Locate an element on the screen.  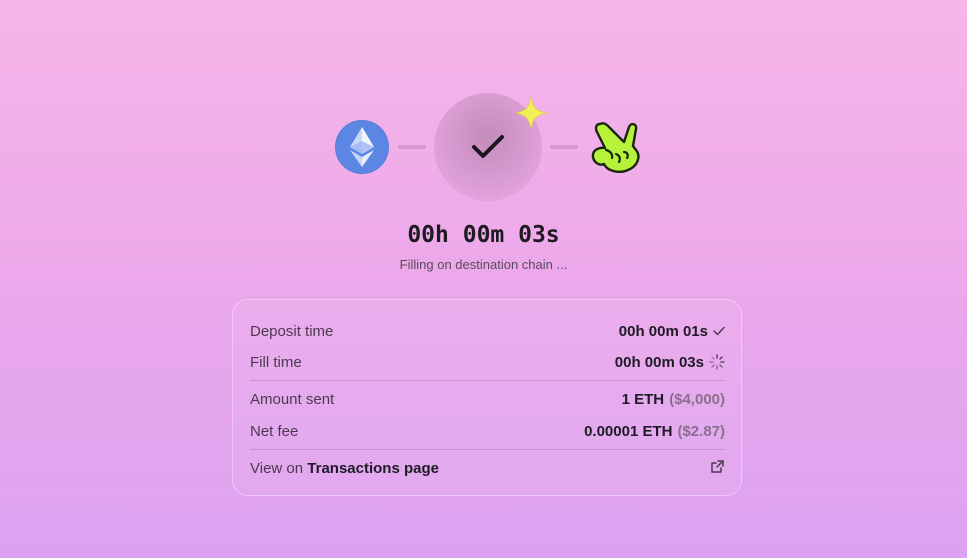
net-fee-value-wrap: 0.00001 ETH ($2.87) is located at coordinates (654, 431).